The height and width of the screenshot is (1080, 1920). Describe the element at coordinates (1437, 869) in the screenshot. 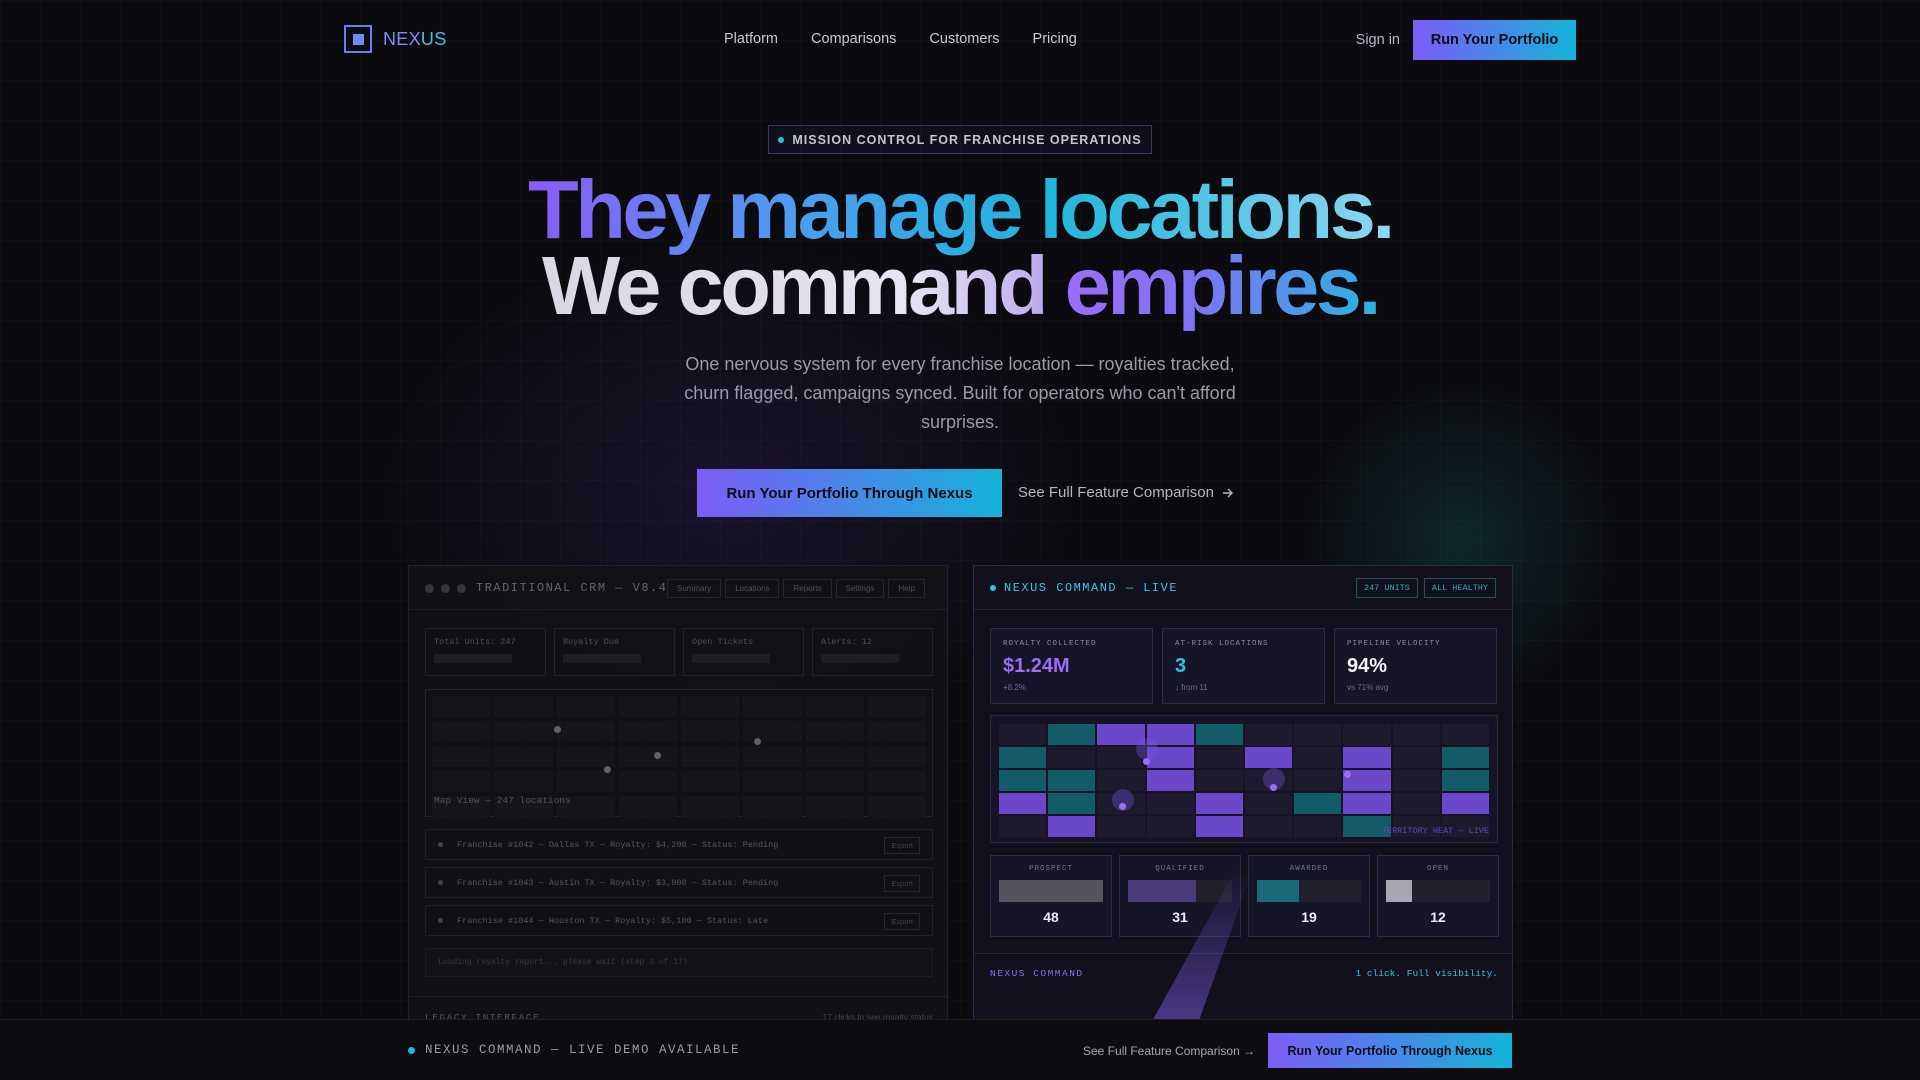

I see `pipeline-label: OPEN` at that location.